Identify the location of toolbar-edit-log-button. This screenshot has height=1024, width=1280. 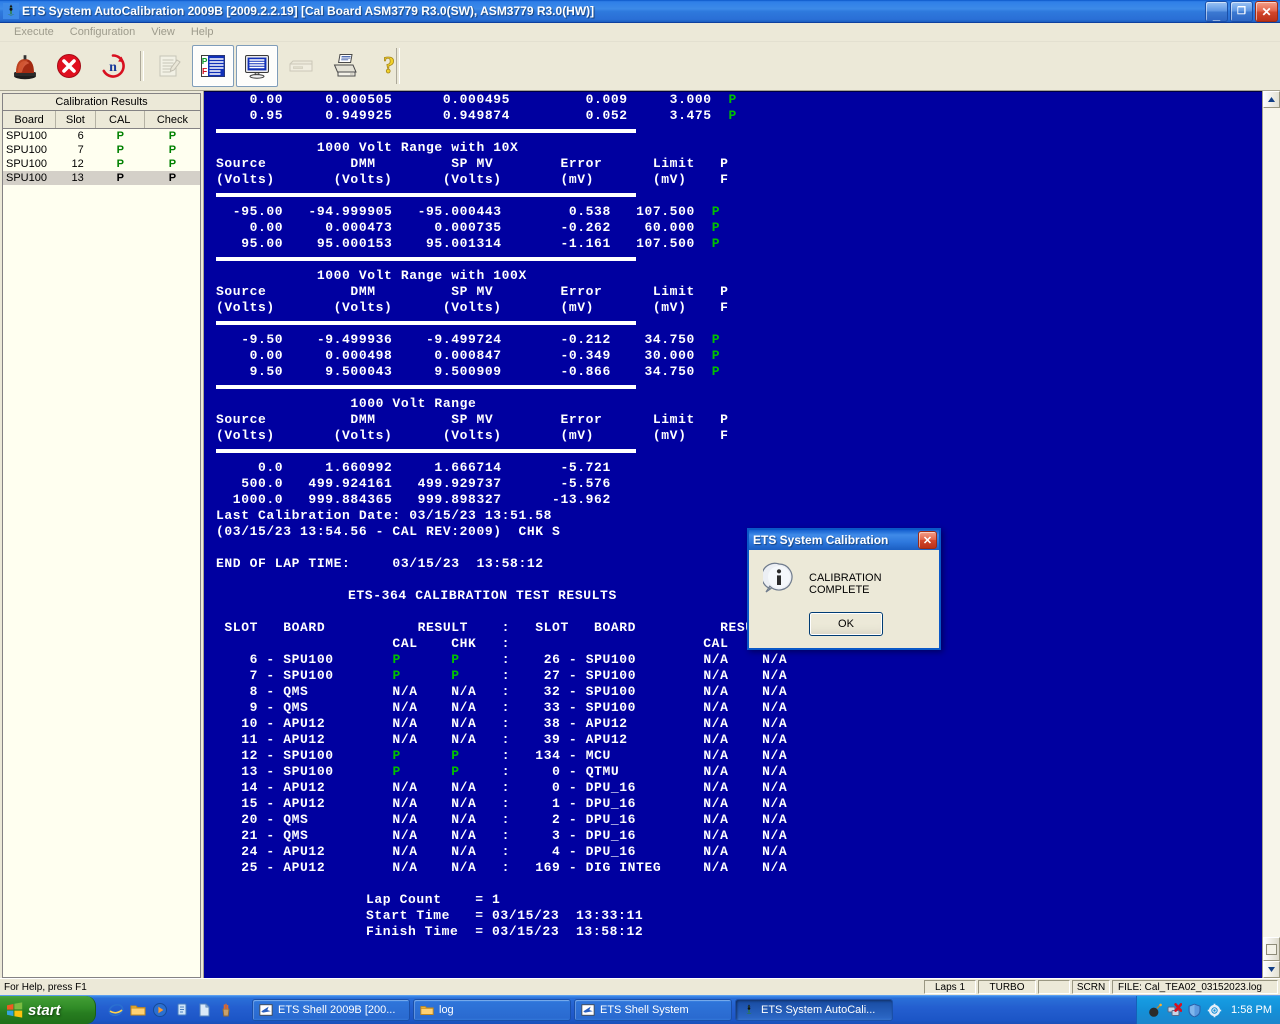
(169, 66).